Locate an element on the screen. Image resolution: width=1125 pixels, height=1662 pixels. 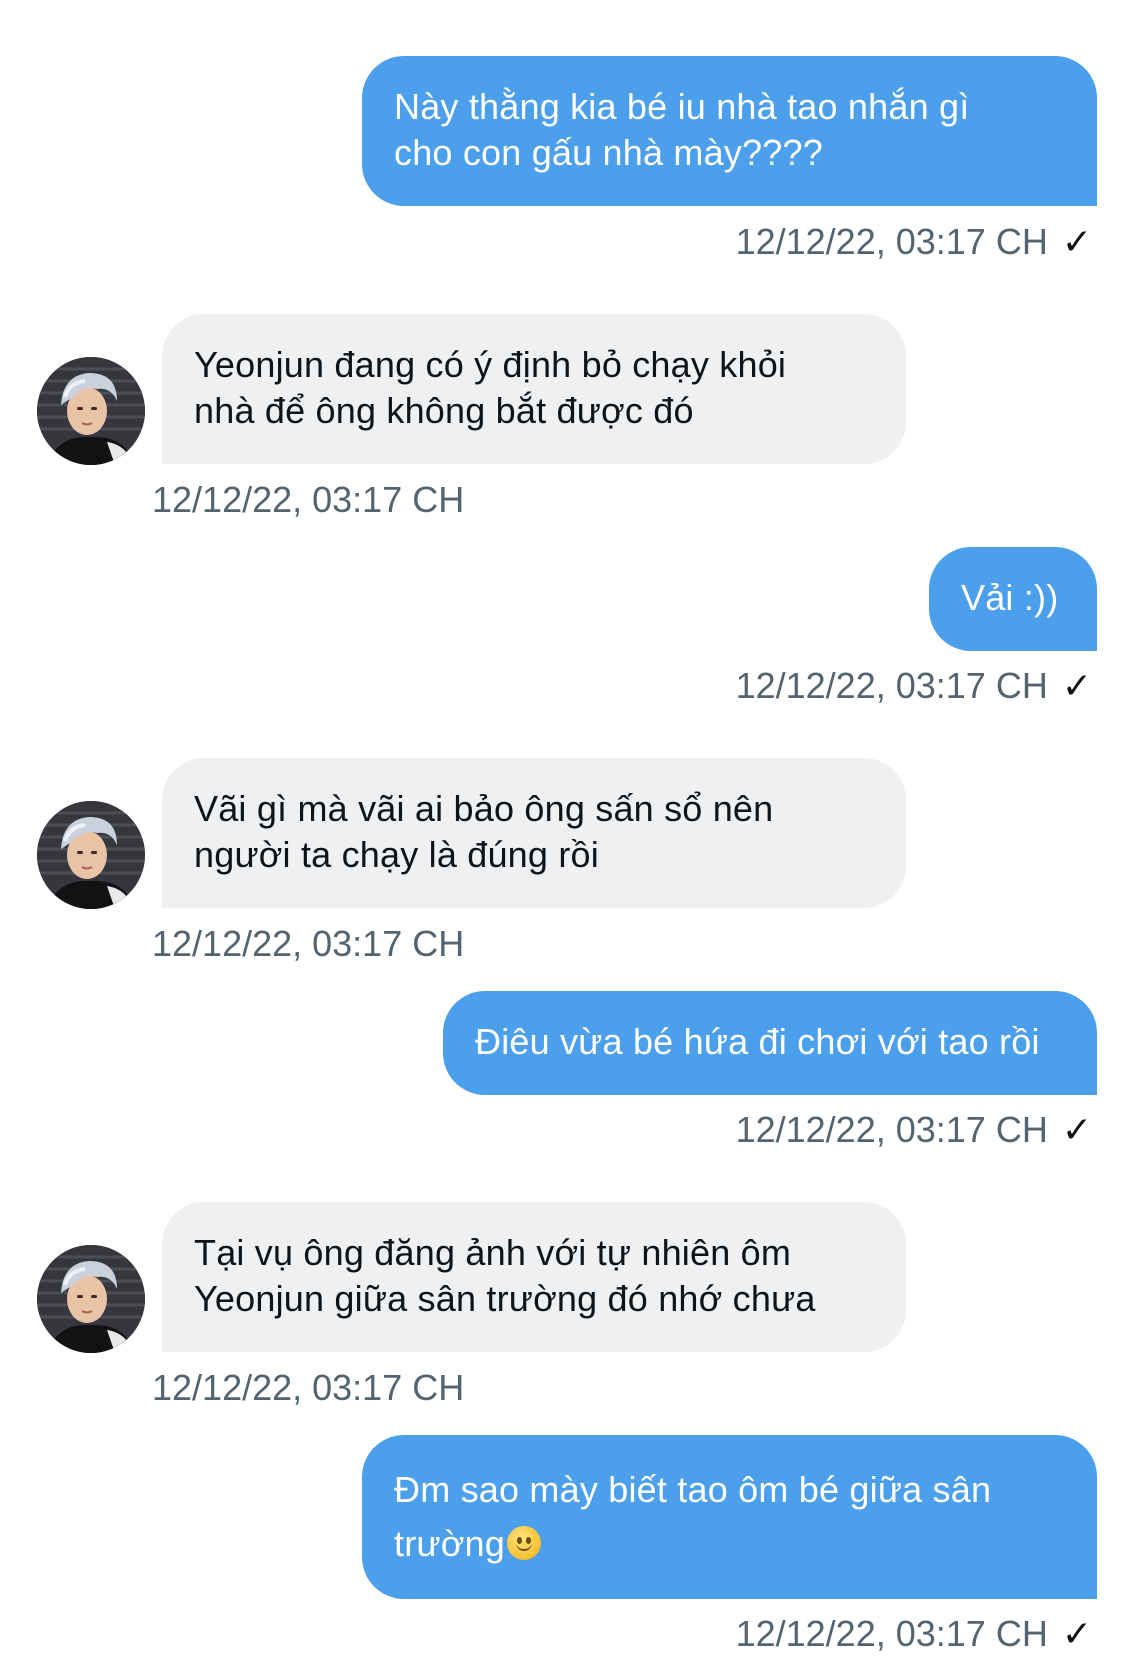
message-text: trường is located at coordinates (449, 1543).